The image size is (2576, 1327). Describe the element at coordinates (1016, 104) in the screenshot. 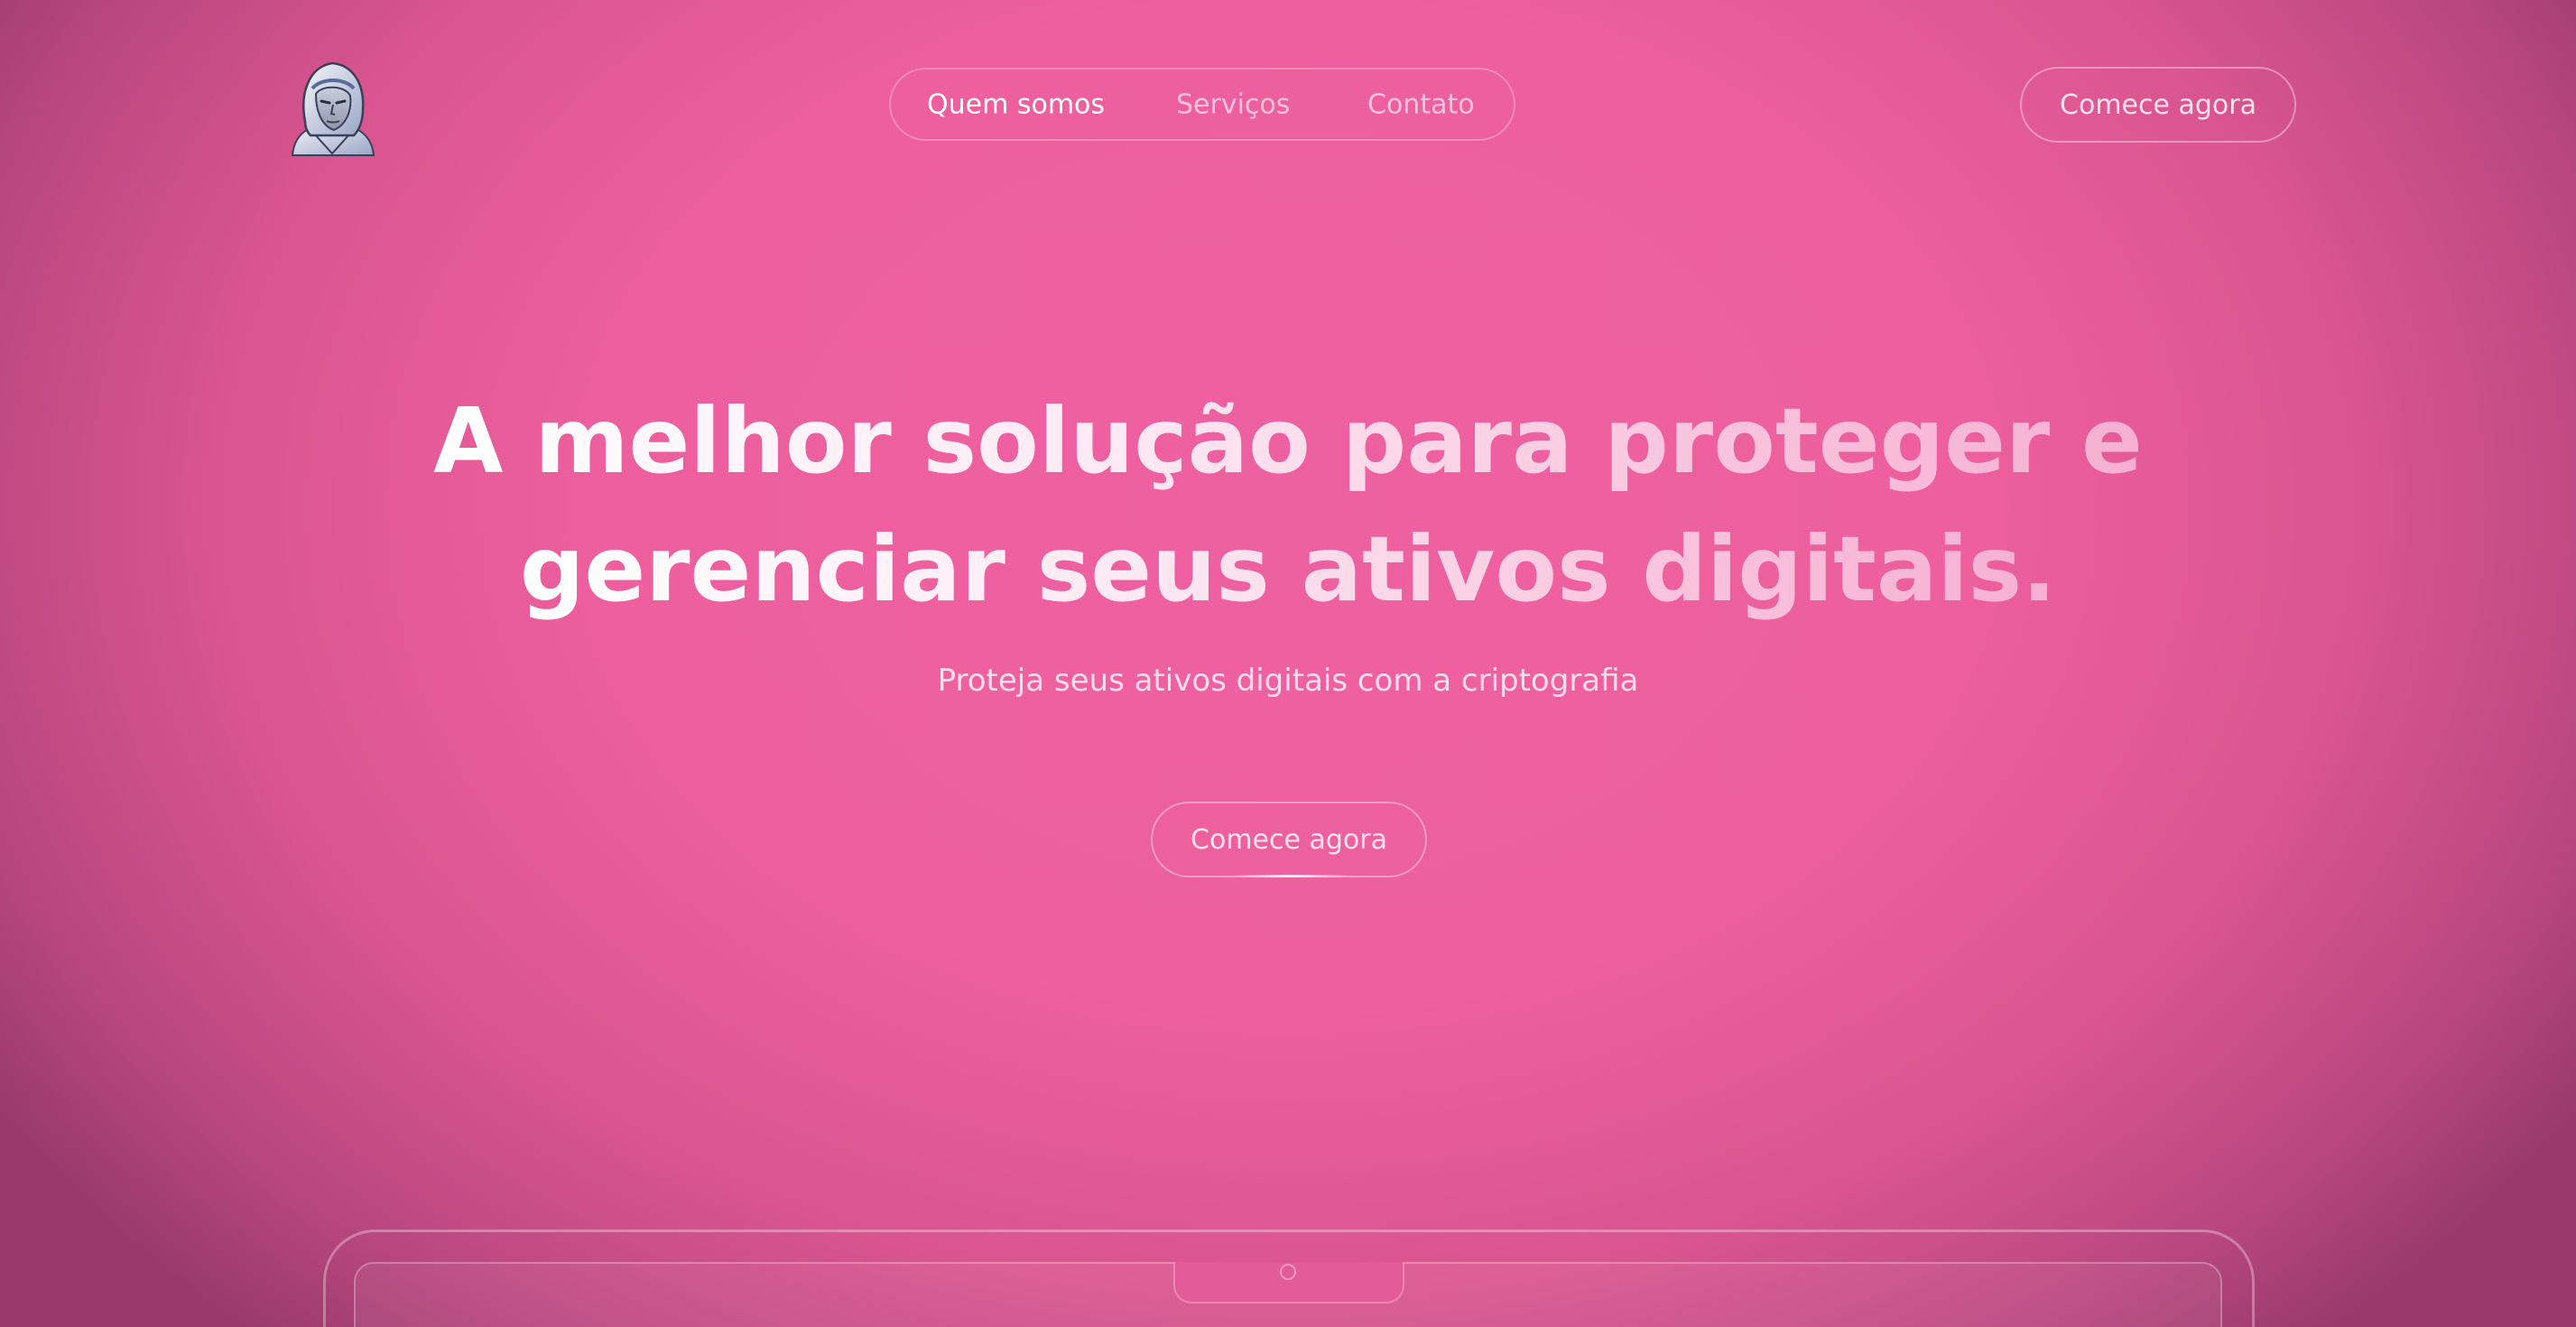

I see `nav-link-quem-somos: Quem somos` at that location.